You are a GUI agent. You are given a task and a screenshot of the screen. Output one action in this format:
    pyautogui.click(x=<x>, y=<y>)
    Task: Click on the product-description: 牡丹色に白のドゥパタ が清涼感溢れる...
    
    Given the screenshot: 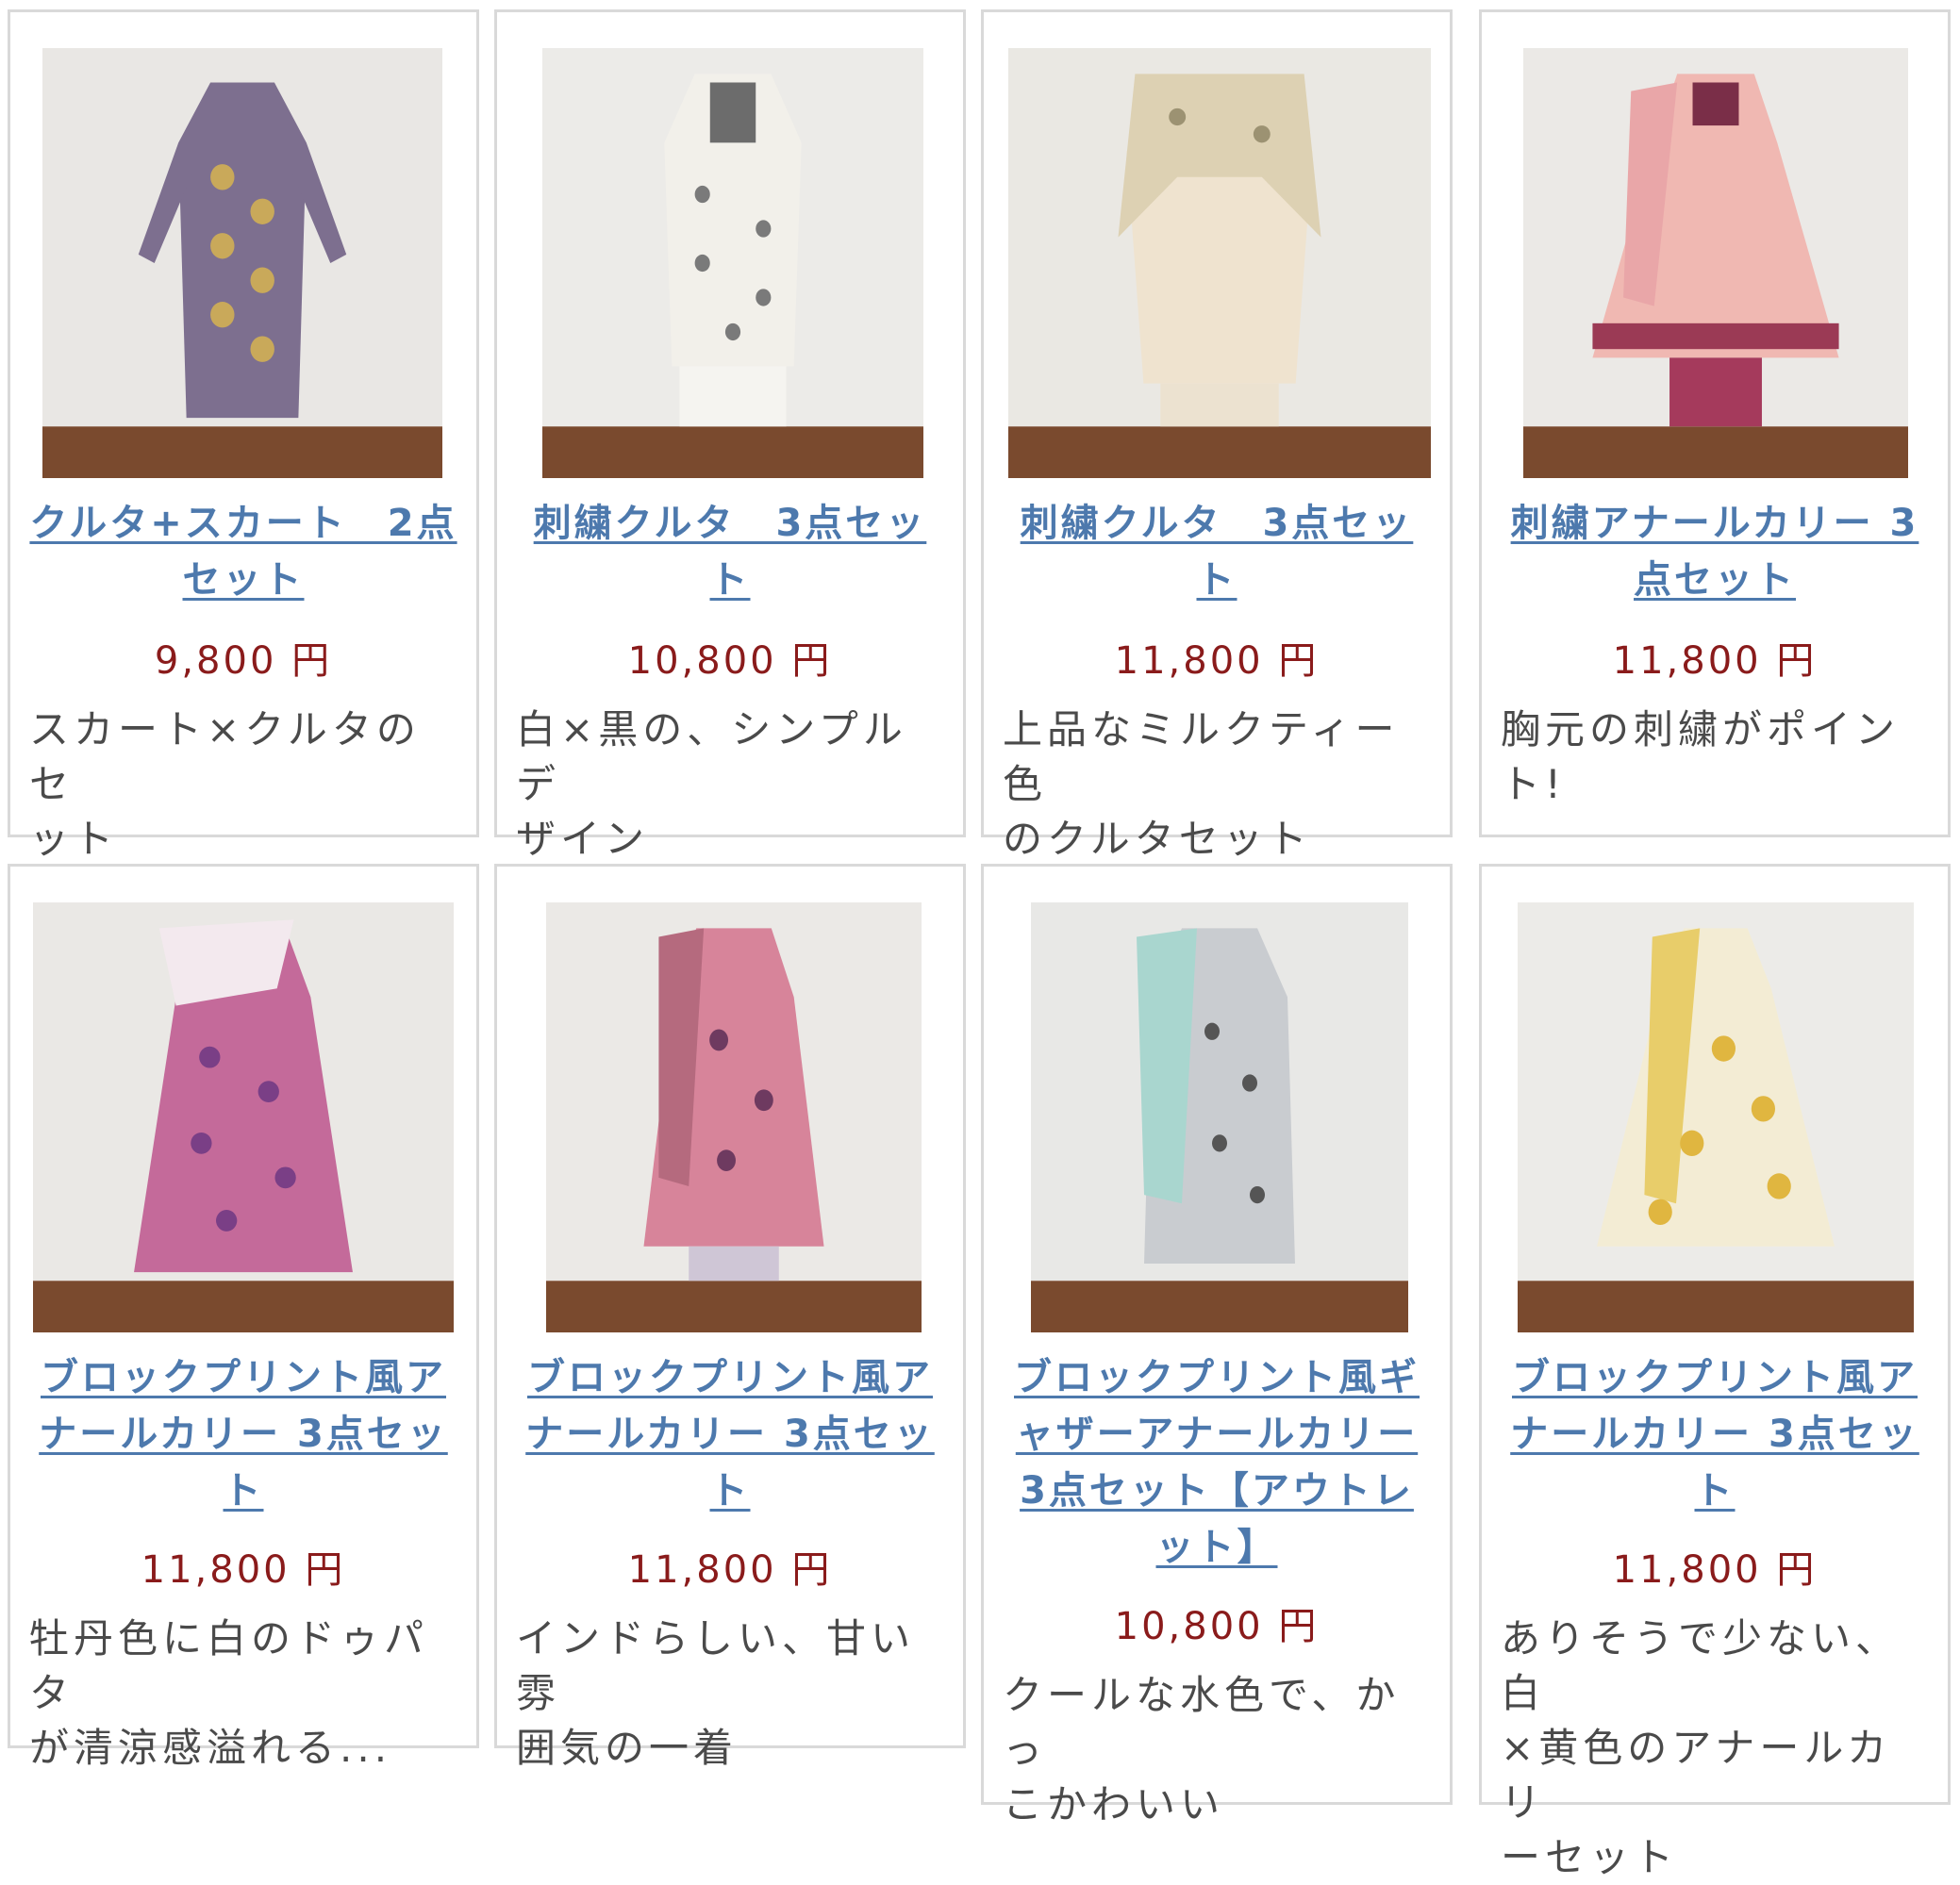 What is the action you would take?
    pyautogui.click(x=229, y=1693)
    